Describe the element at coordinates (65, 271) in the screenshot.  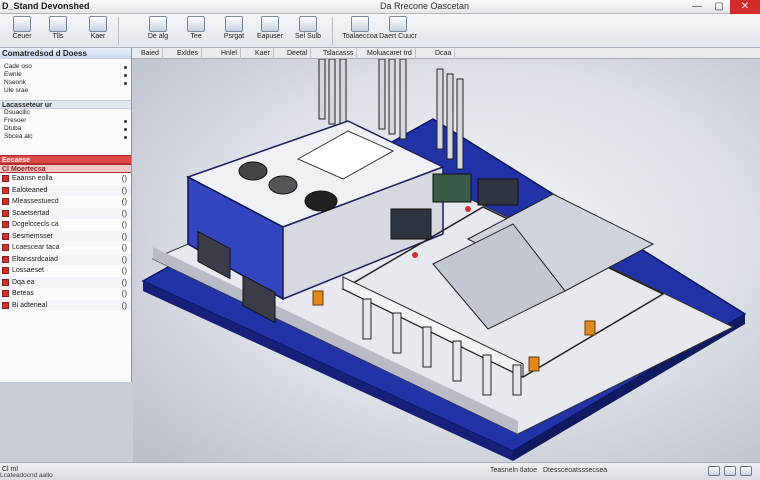
I see `list-item: Lossaeset()` at that location.